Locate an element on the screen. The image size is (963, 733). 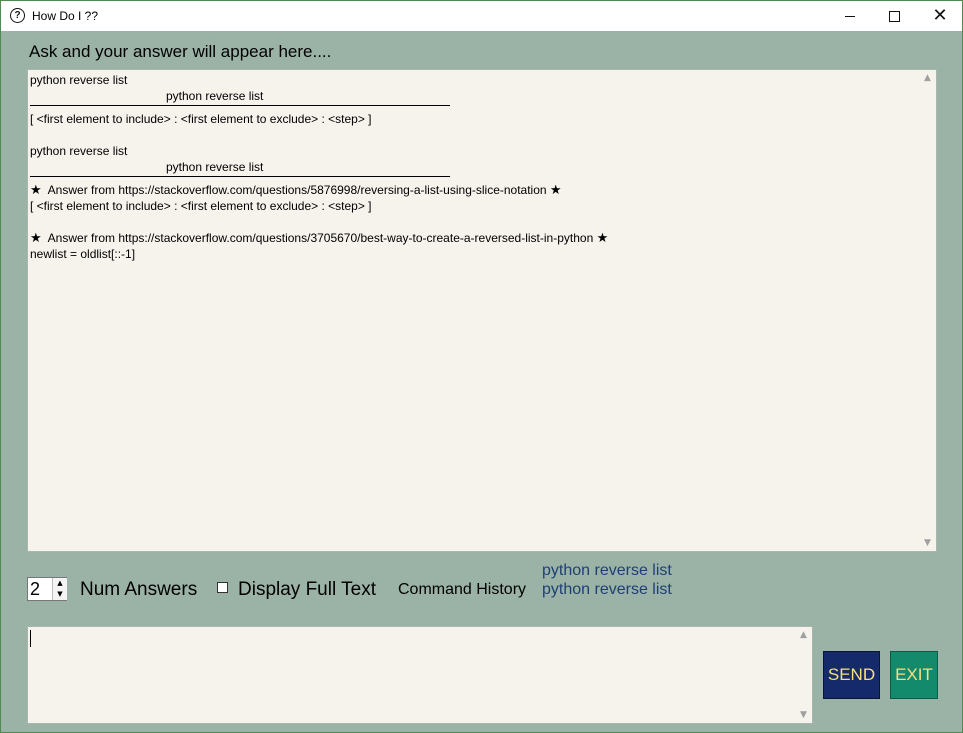
window-title: How Do I ?? is located at coordinates (65, 16).